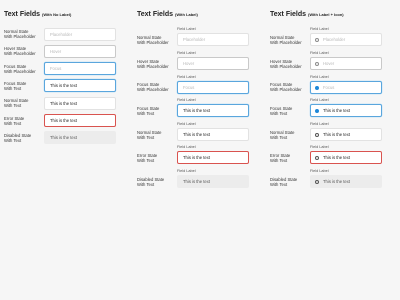 The width and height of the screenshot is (400, 300). I want to click on title-subtitle: (With Label), so click(186, 14).